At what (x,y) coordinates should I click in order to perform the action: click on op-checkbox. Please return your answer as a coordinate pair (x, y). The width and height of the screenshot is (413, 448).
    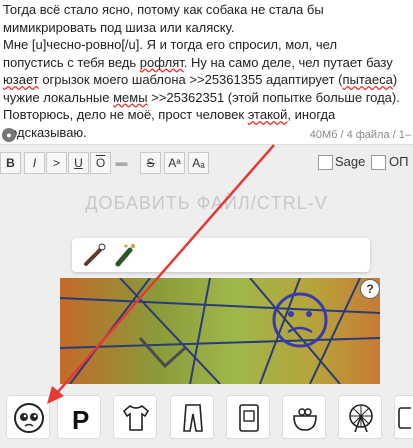
    Looking at the image, I should click on (378, 162).